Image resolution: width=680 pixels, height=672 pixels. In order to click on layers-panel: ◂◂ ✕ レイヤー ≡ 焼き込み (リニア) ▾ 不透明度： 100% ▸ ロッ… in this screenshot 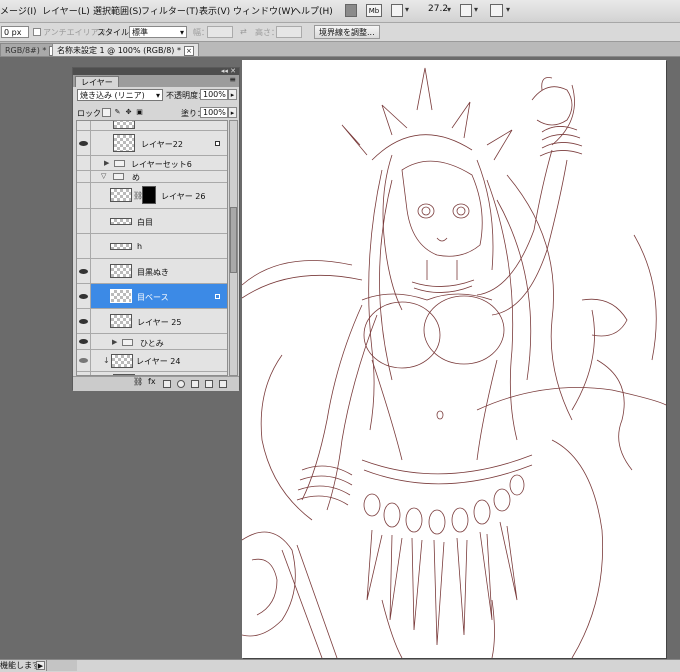, I will do `click(156, 229)`.